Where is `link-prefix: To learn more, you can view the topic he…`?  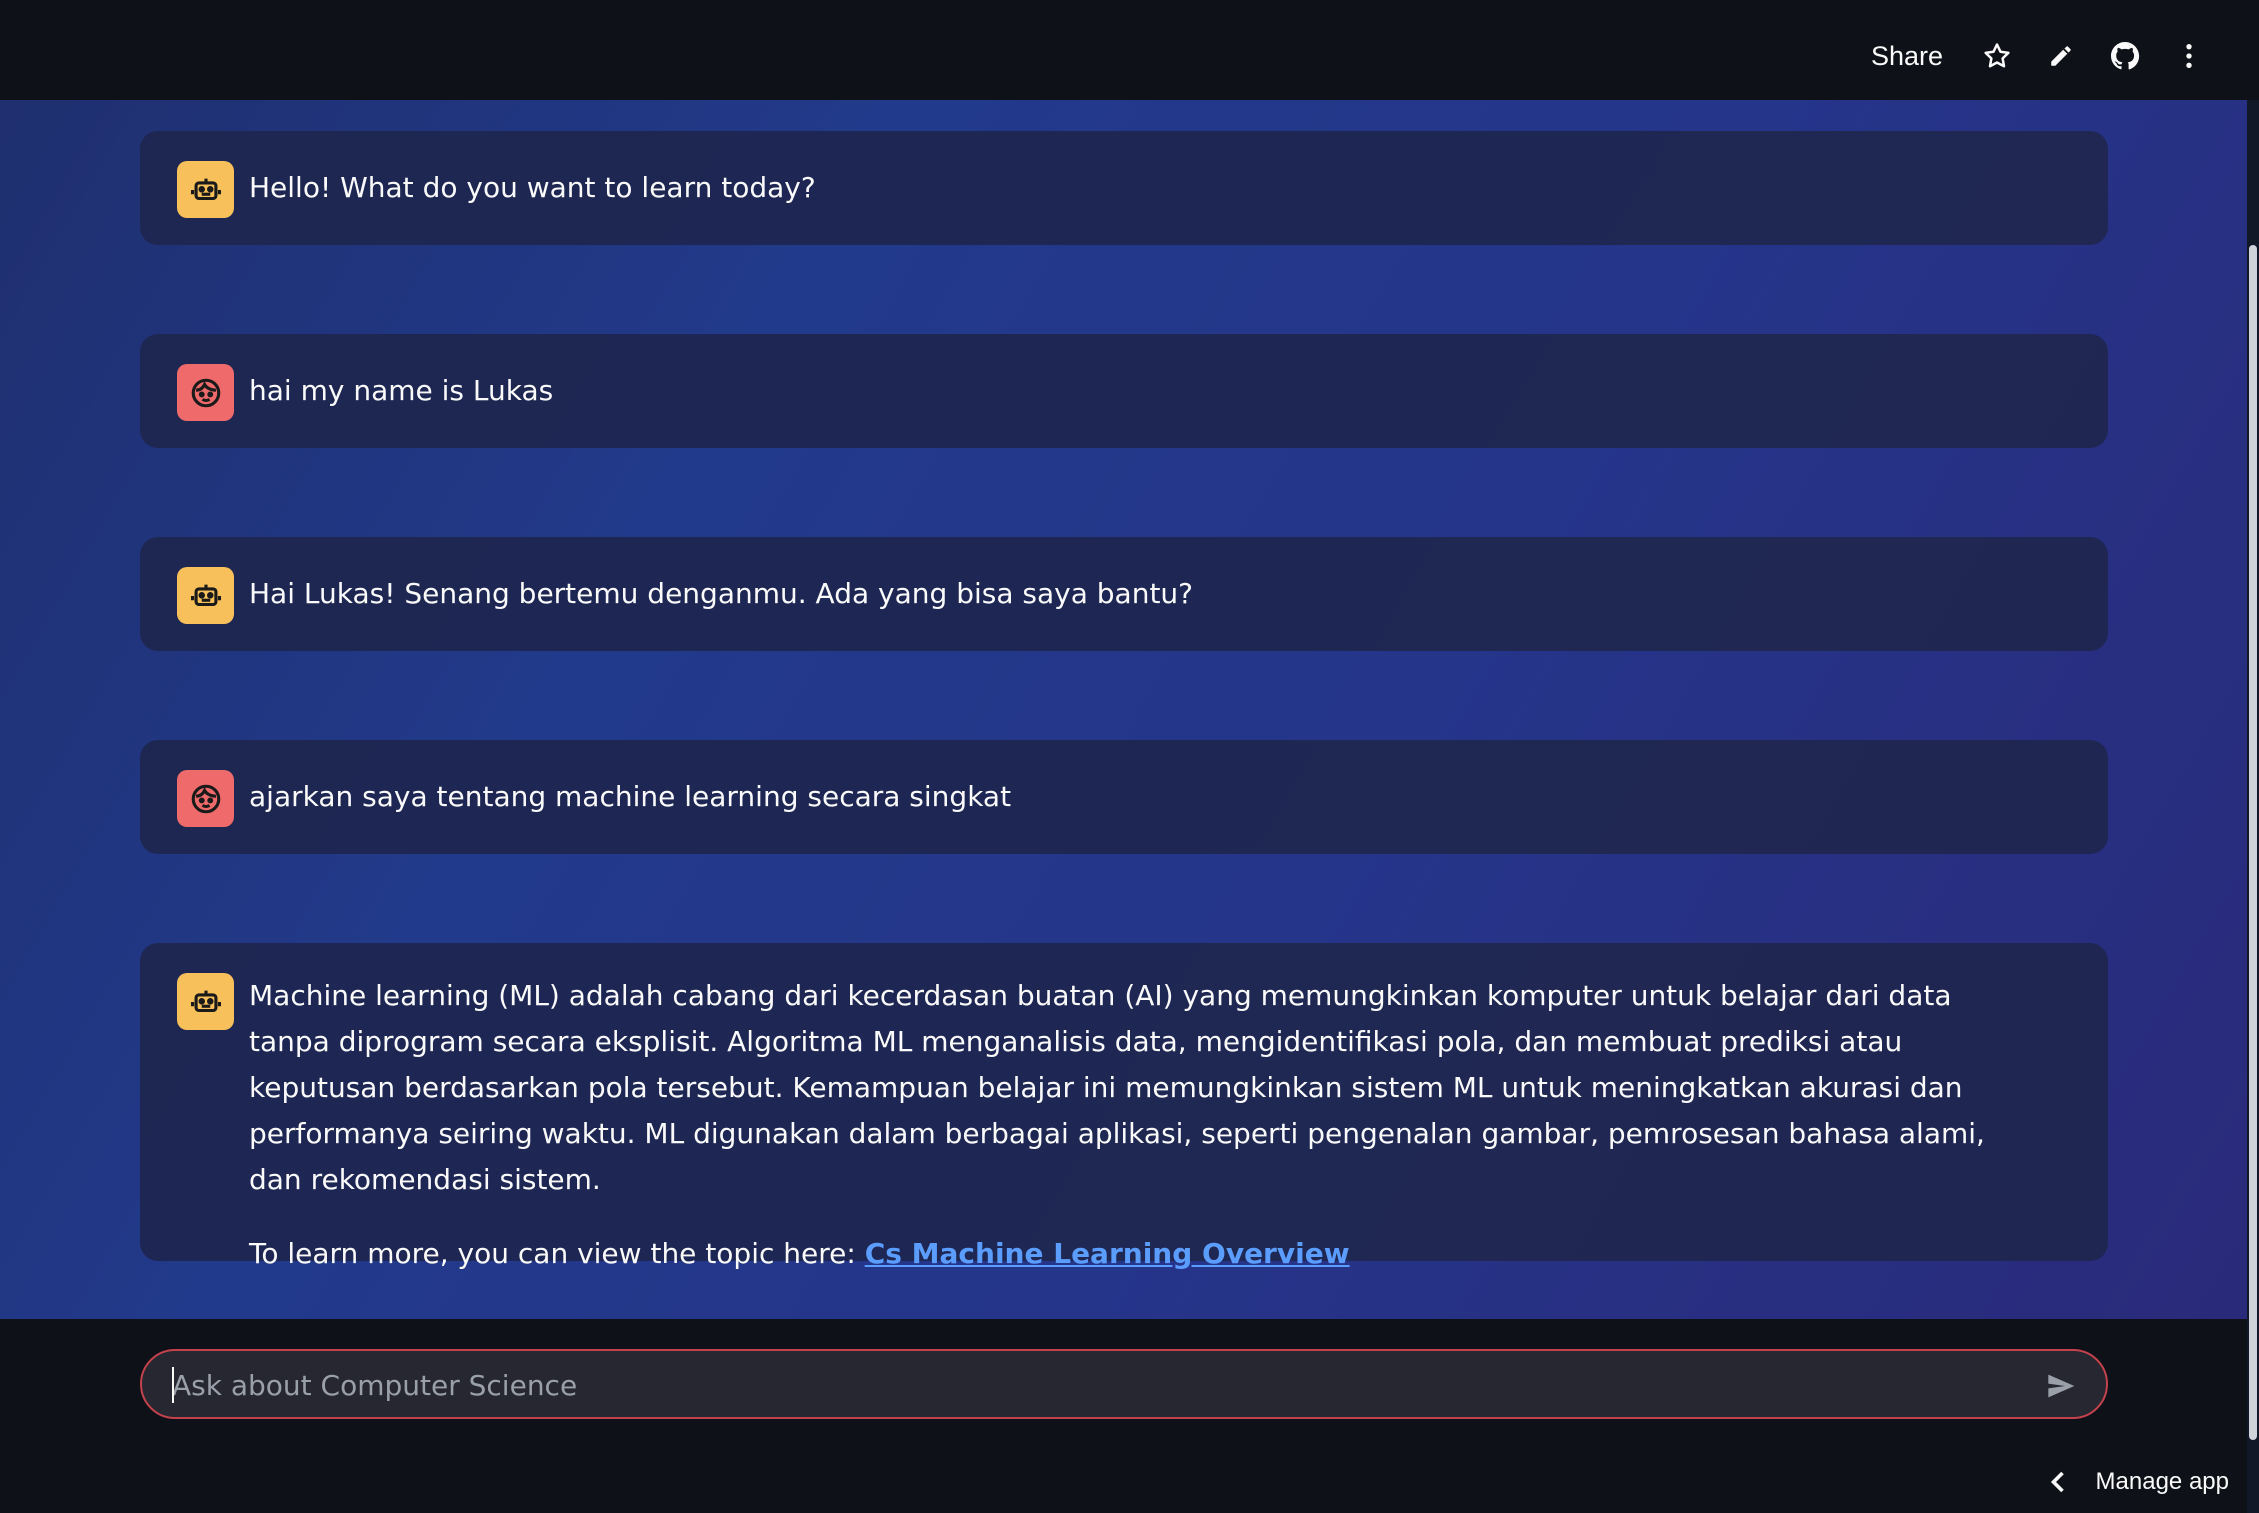
link-prefix: To learn more, you can view the topic he… is located at coordinates (557, 1253).